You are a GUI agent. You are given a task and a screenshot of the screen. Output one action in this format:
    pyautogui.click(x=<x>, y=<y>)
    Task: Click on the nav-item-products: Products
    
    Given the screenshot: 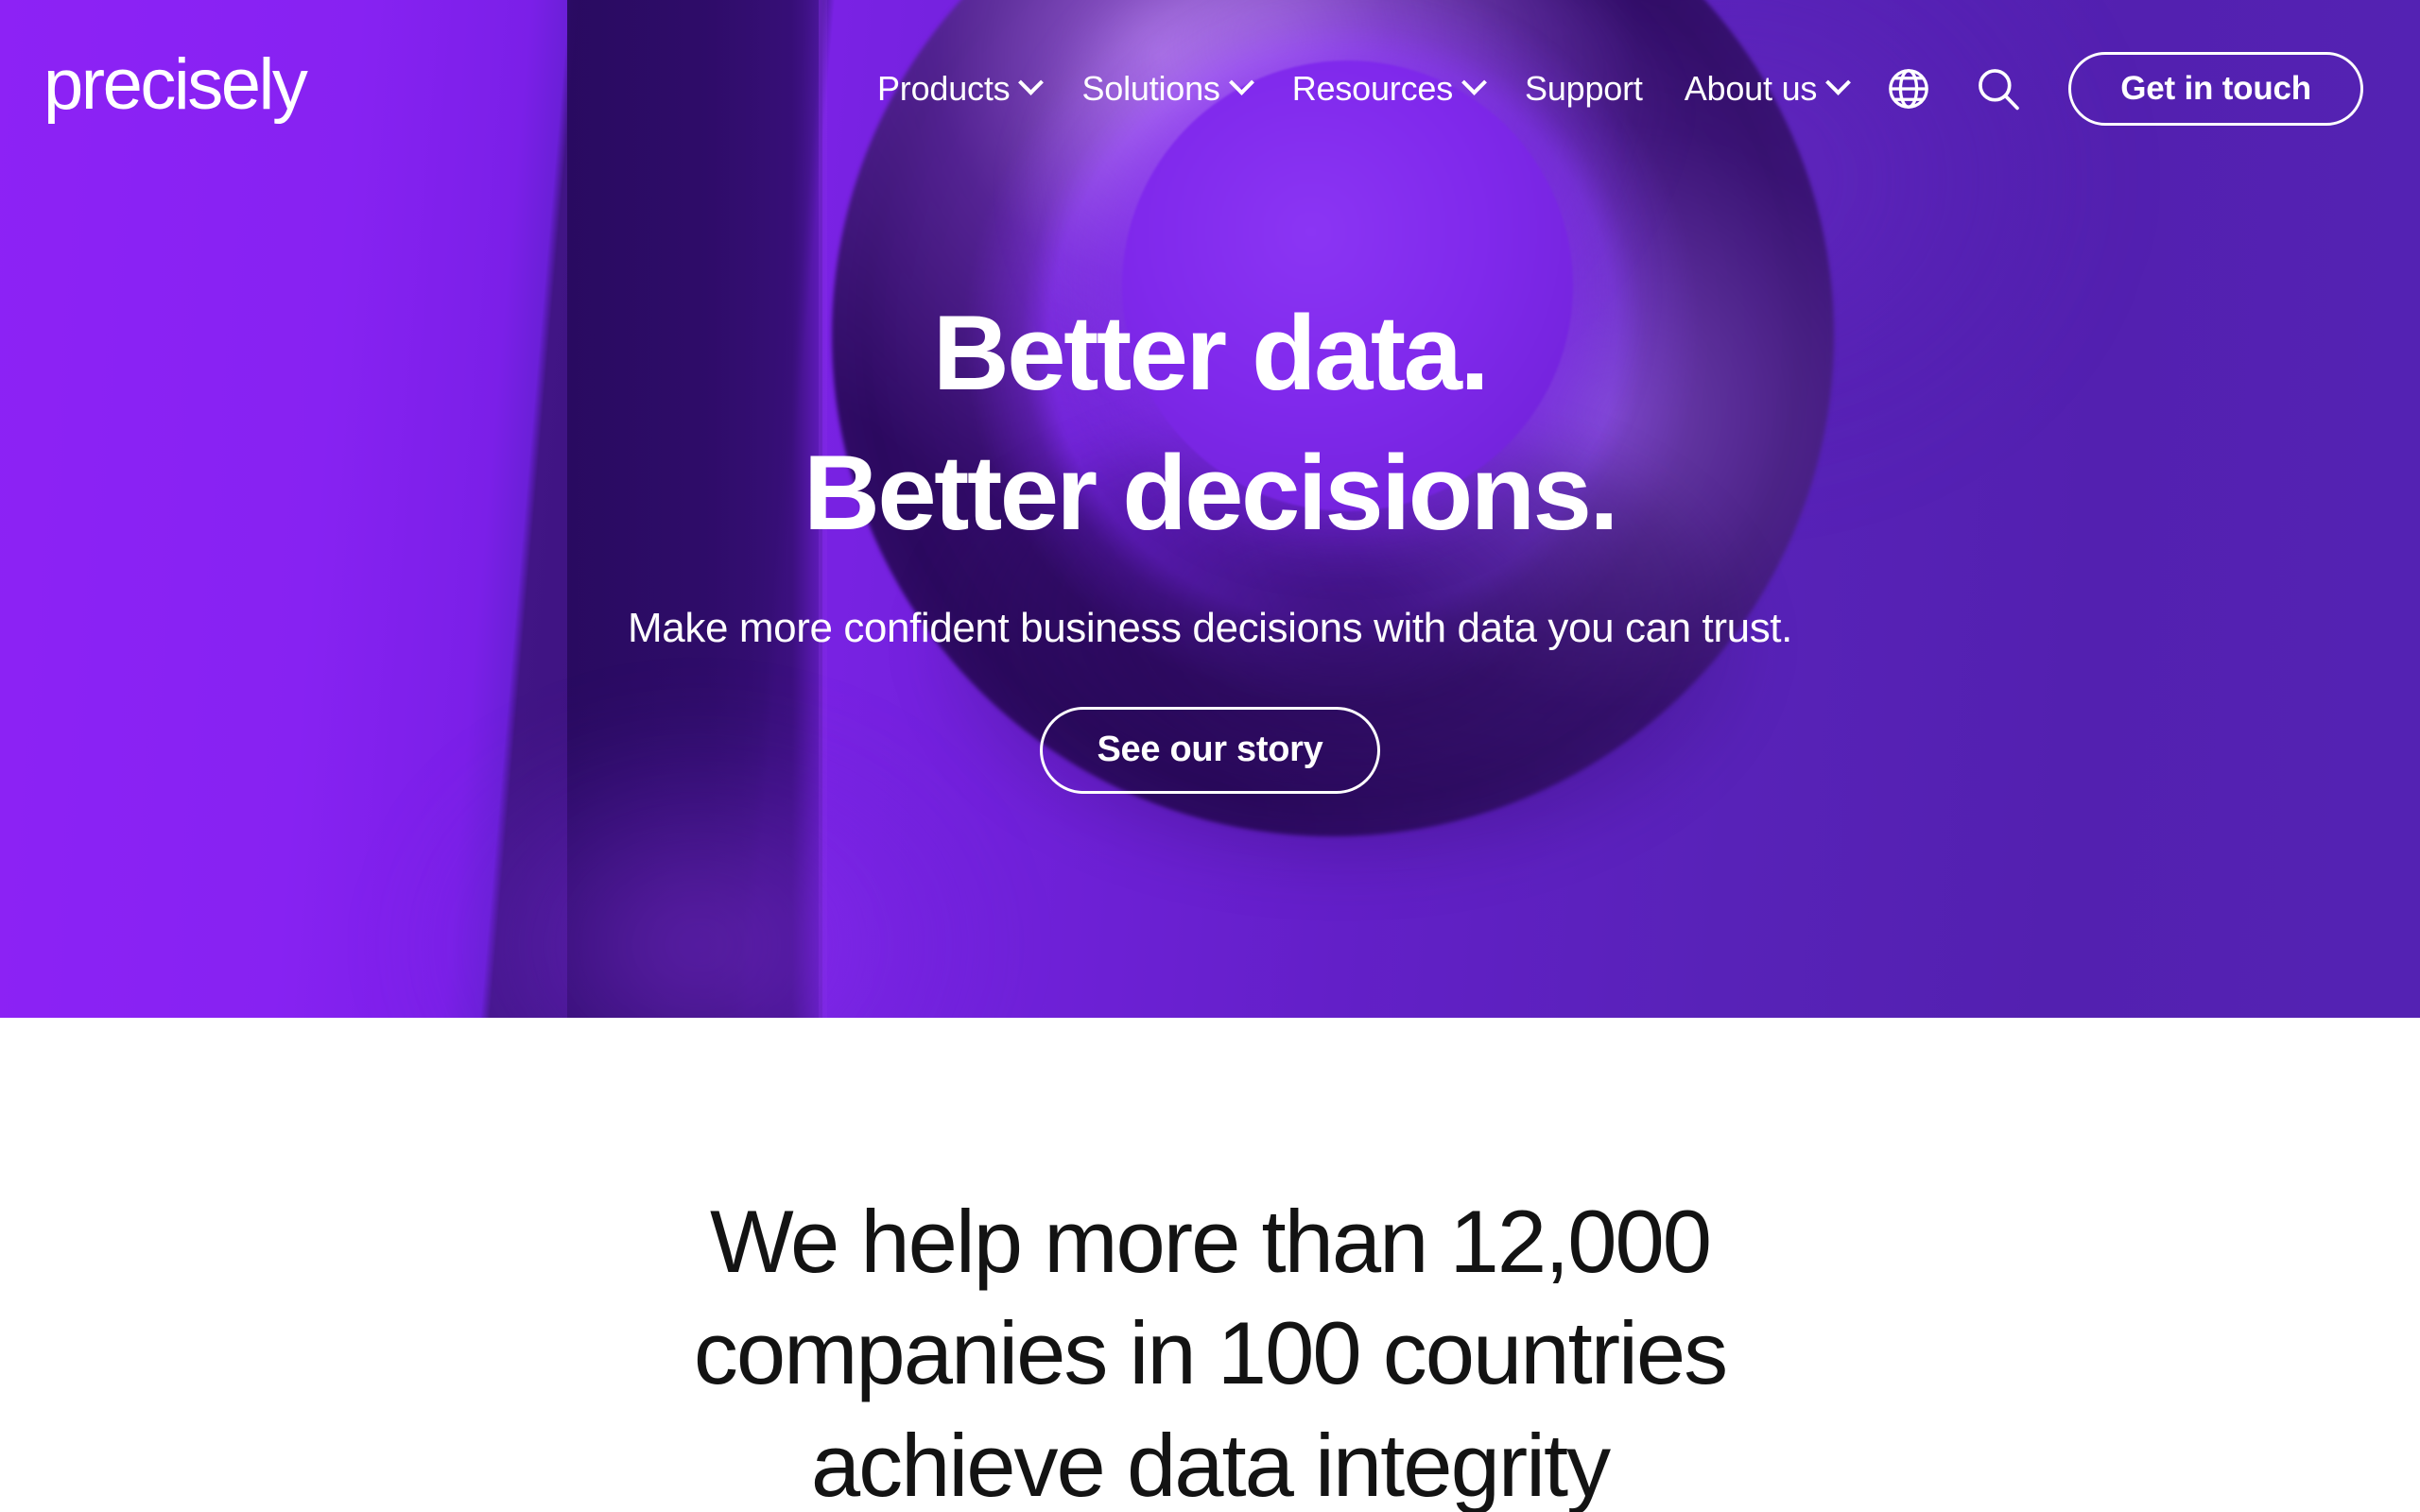 What is the action you would take?
    pyautogui.click(x=960, y=89)
    